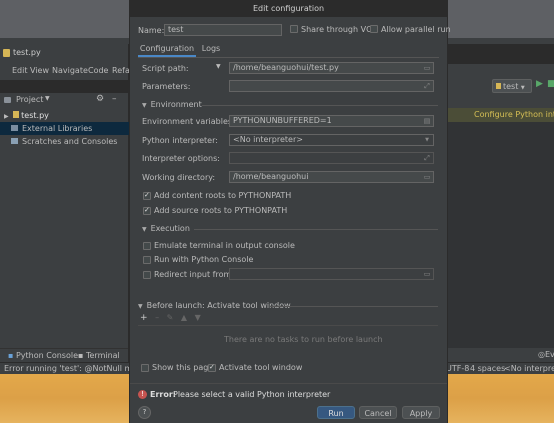 The height and width of the screenshot is (423, 554). I want to click on tree-item-external-libraries: External Libraries, so click(66, 128).